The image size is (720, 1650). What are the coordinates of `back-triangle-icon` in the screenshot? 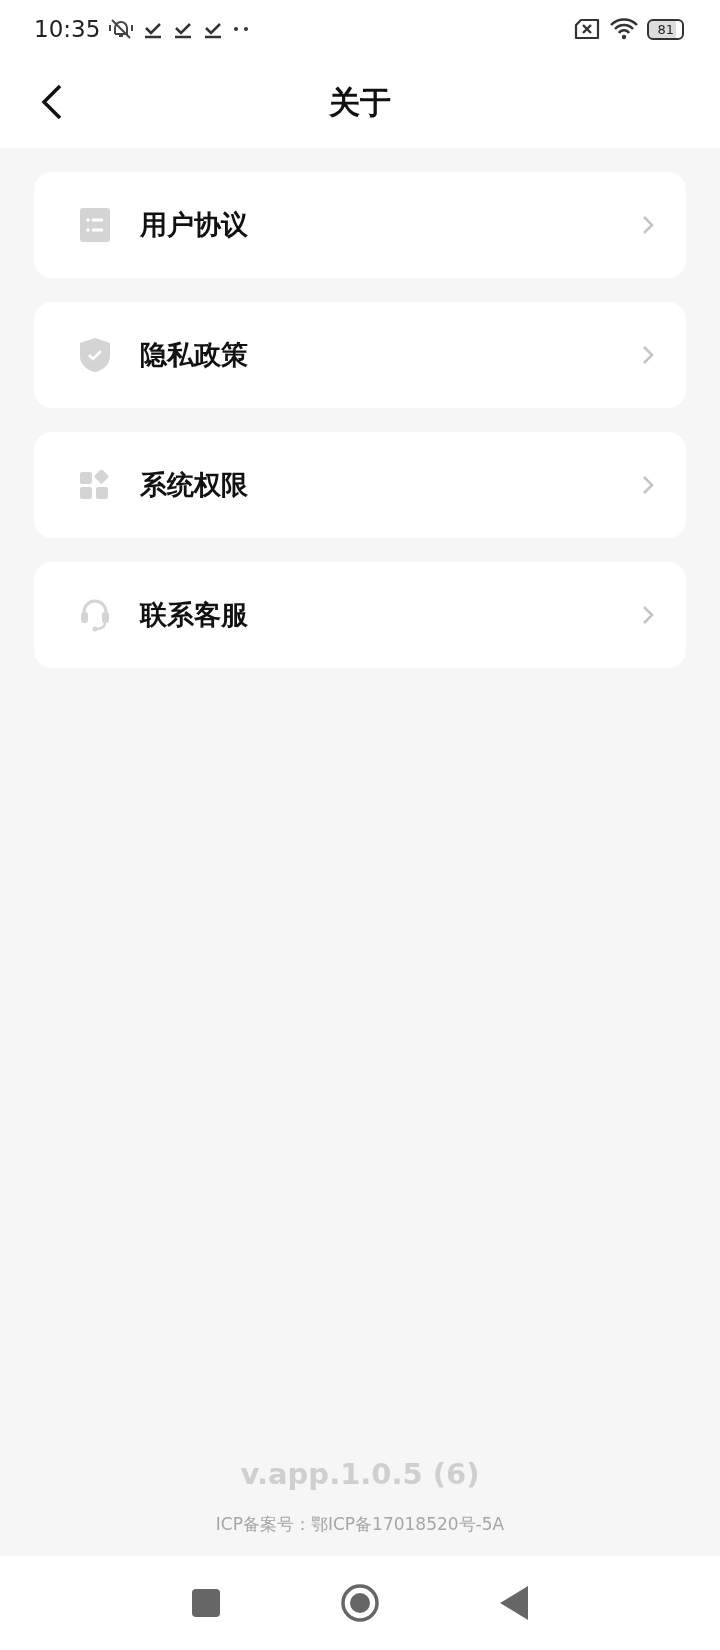 It's located at (514, 1603).